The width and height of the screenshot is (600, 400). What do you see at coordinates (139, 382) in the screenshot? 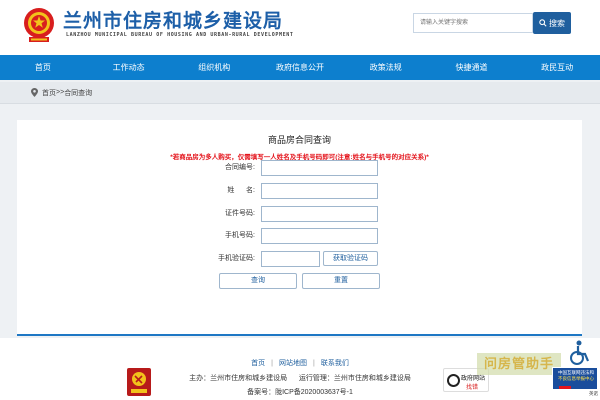
I see `party-emblem-icon` at bounding box center [139, 382].